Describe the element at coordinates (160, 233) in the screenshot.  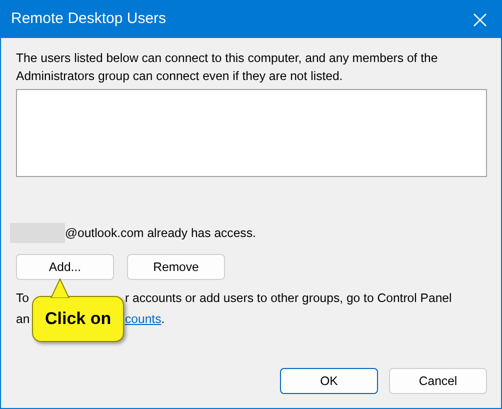
I see `access-note: @outlook.com already has access.` at that location.